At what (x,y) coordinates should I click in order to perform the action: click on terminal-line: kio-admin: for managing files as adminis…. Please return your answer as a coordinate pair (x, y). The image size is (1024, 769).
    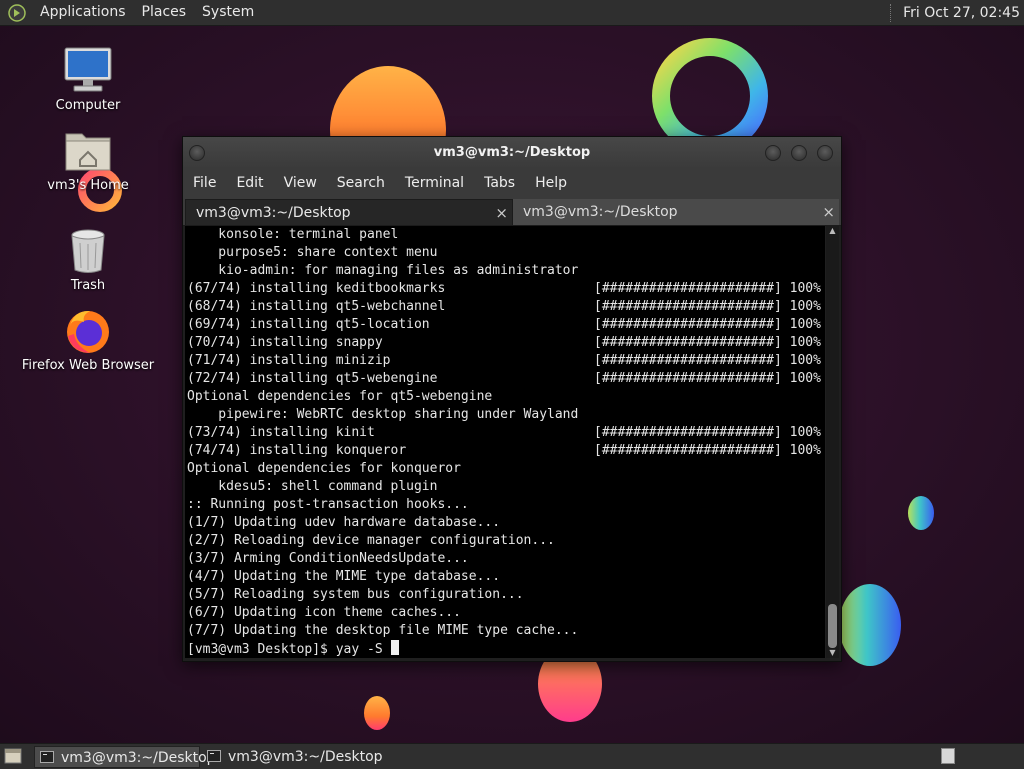
    Looking at the image, I should click on (383, 270).